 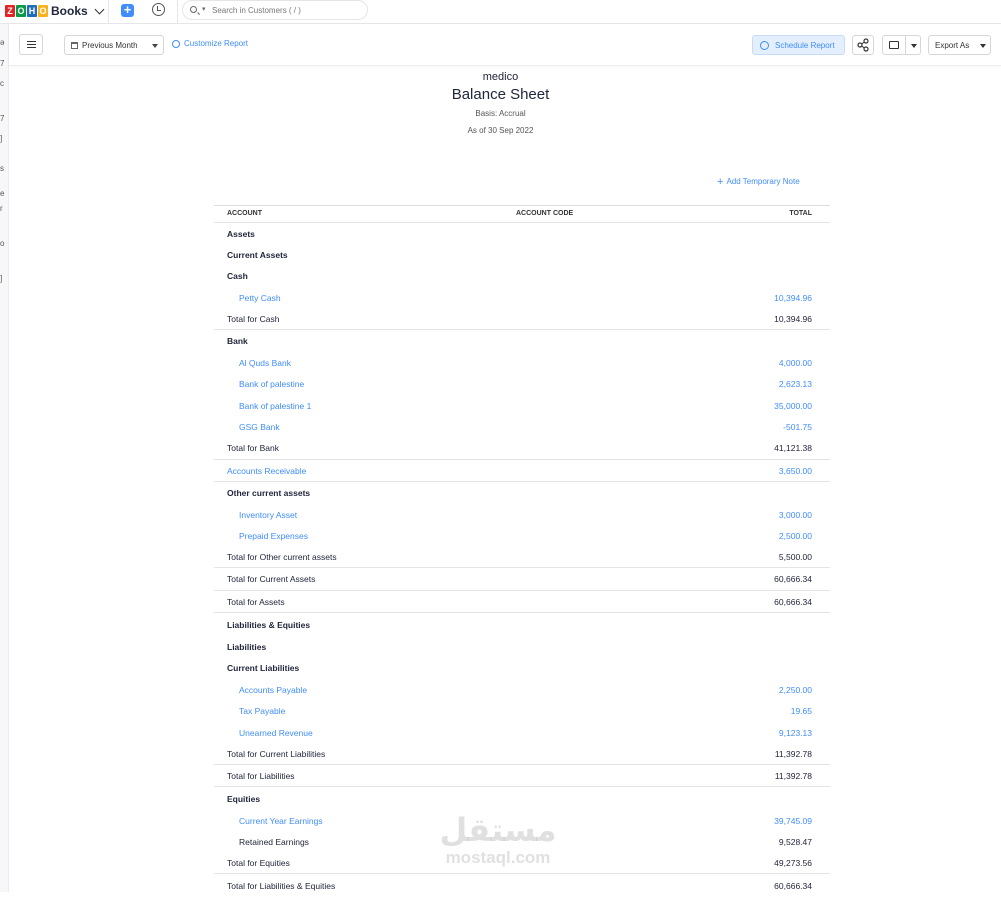 I want to click on row-label: Prepaid Expenses, so click(x=273, y=536).